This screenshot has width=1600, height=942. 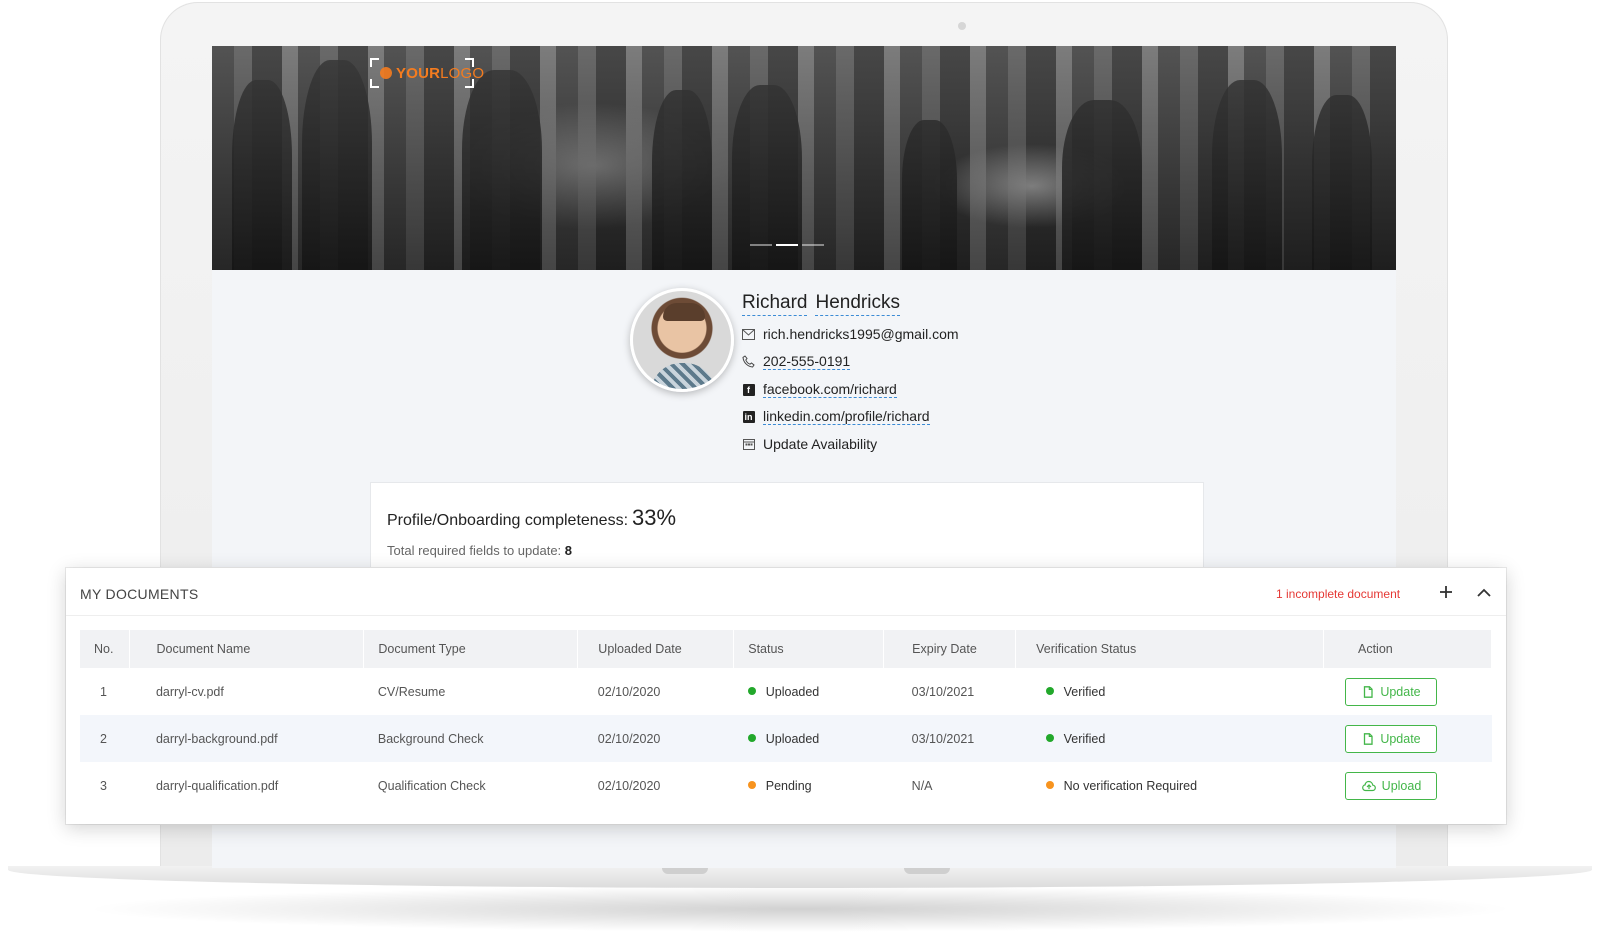 What do you see at coordinates (861, 334) in the screenshot?
I see `email-value: rich.hendricks1995@gmail.com` at bounding box center [861, 334].